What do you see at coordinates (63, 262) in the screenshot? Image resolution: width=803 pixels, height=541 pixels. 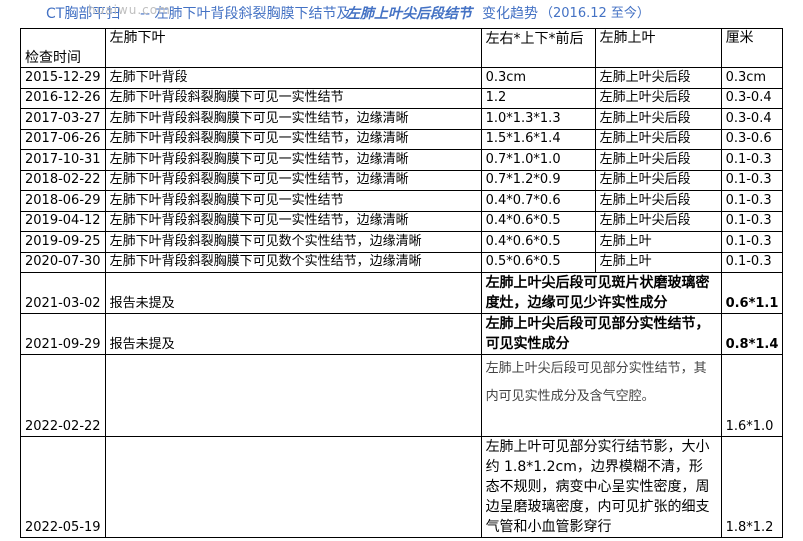 I see `row-date: 2020-07-30` at bounding box center [63, 262].